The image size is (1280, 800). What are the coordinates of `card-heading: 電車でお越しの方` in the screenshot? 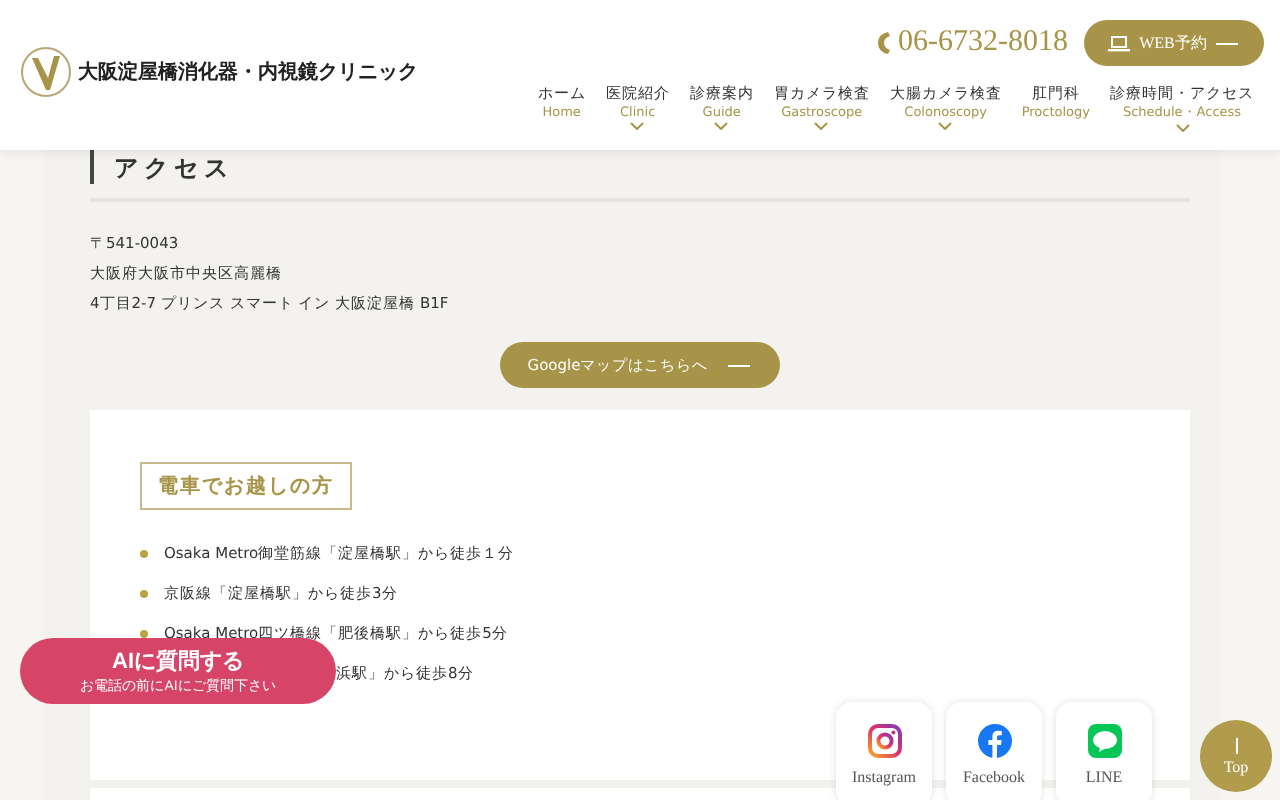 It's located at (246, 486).